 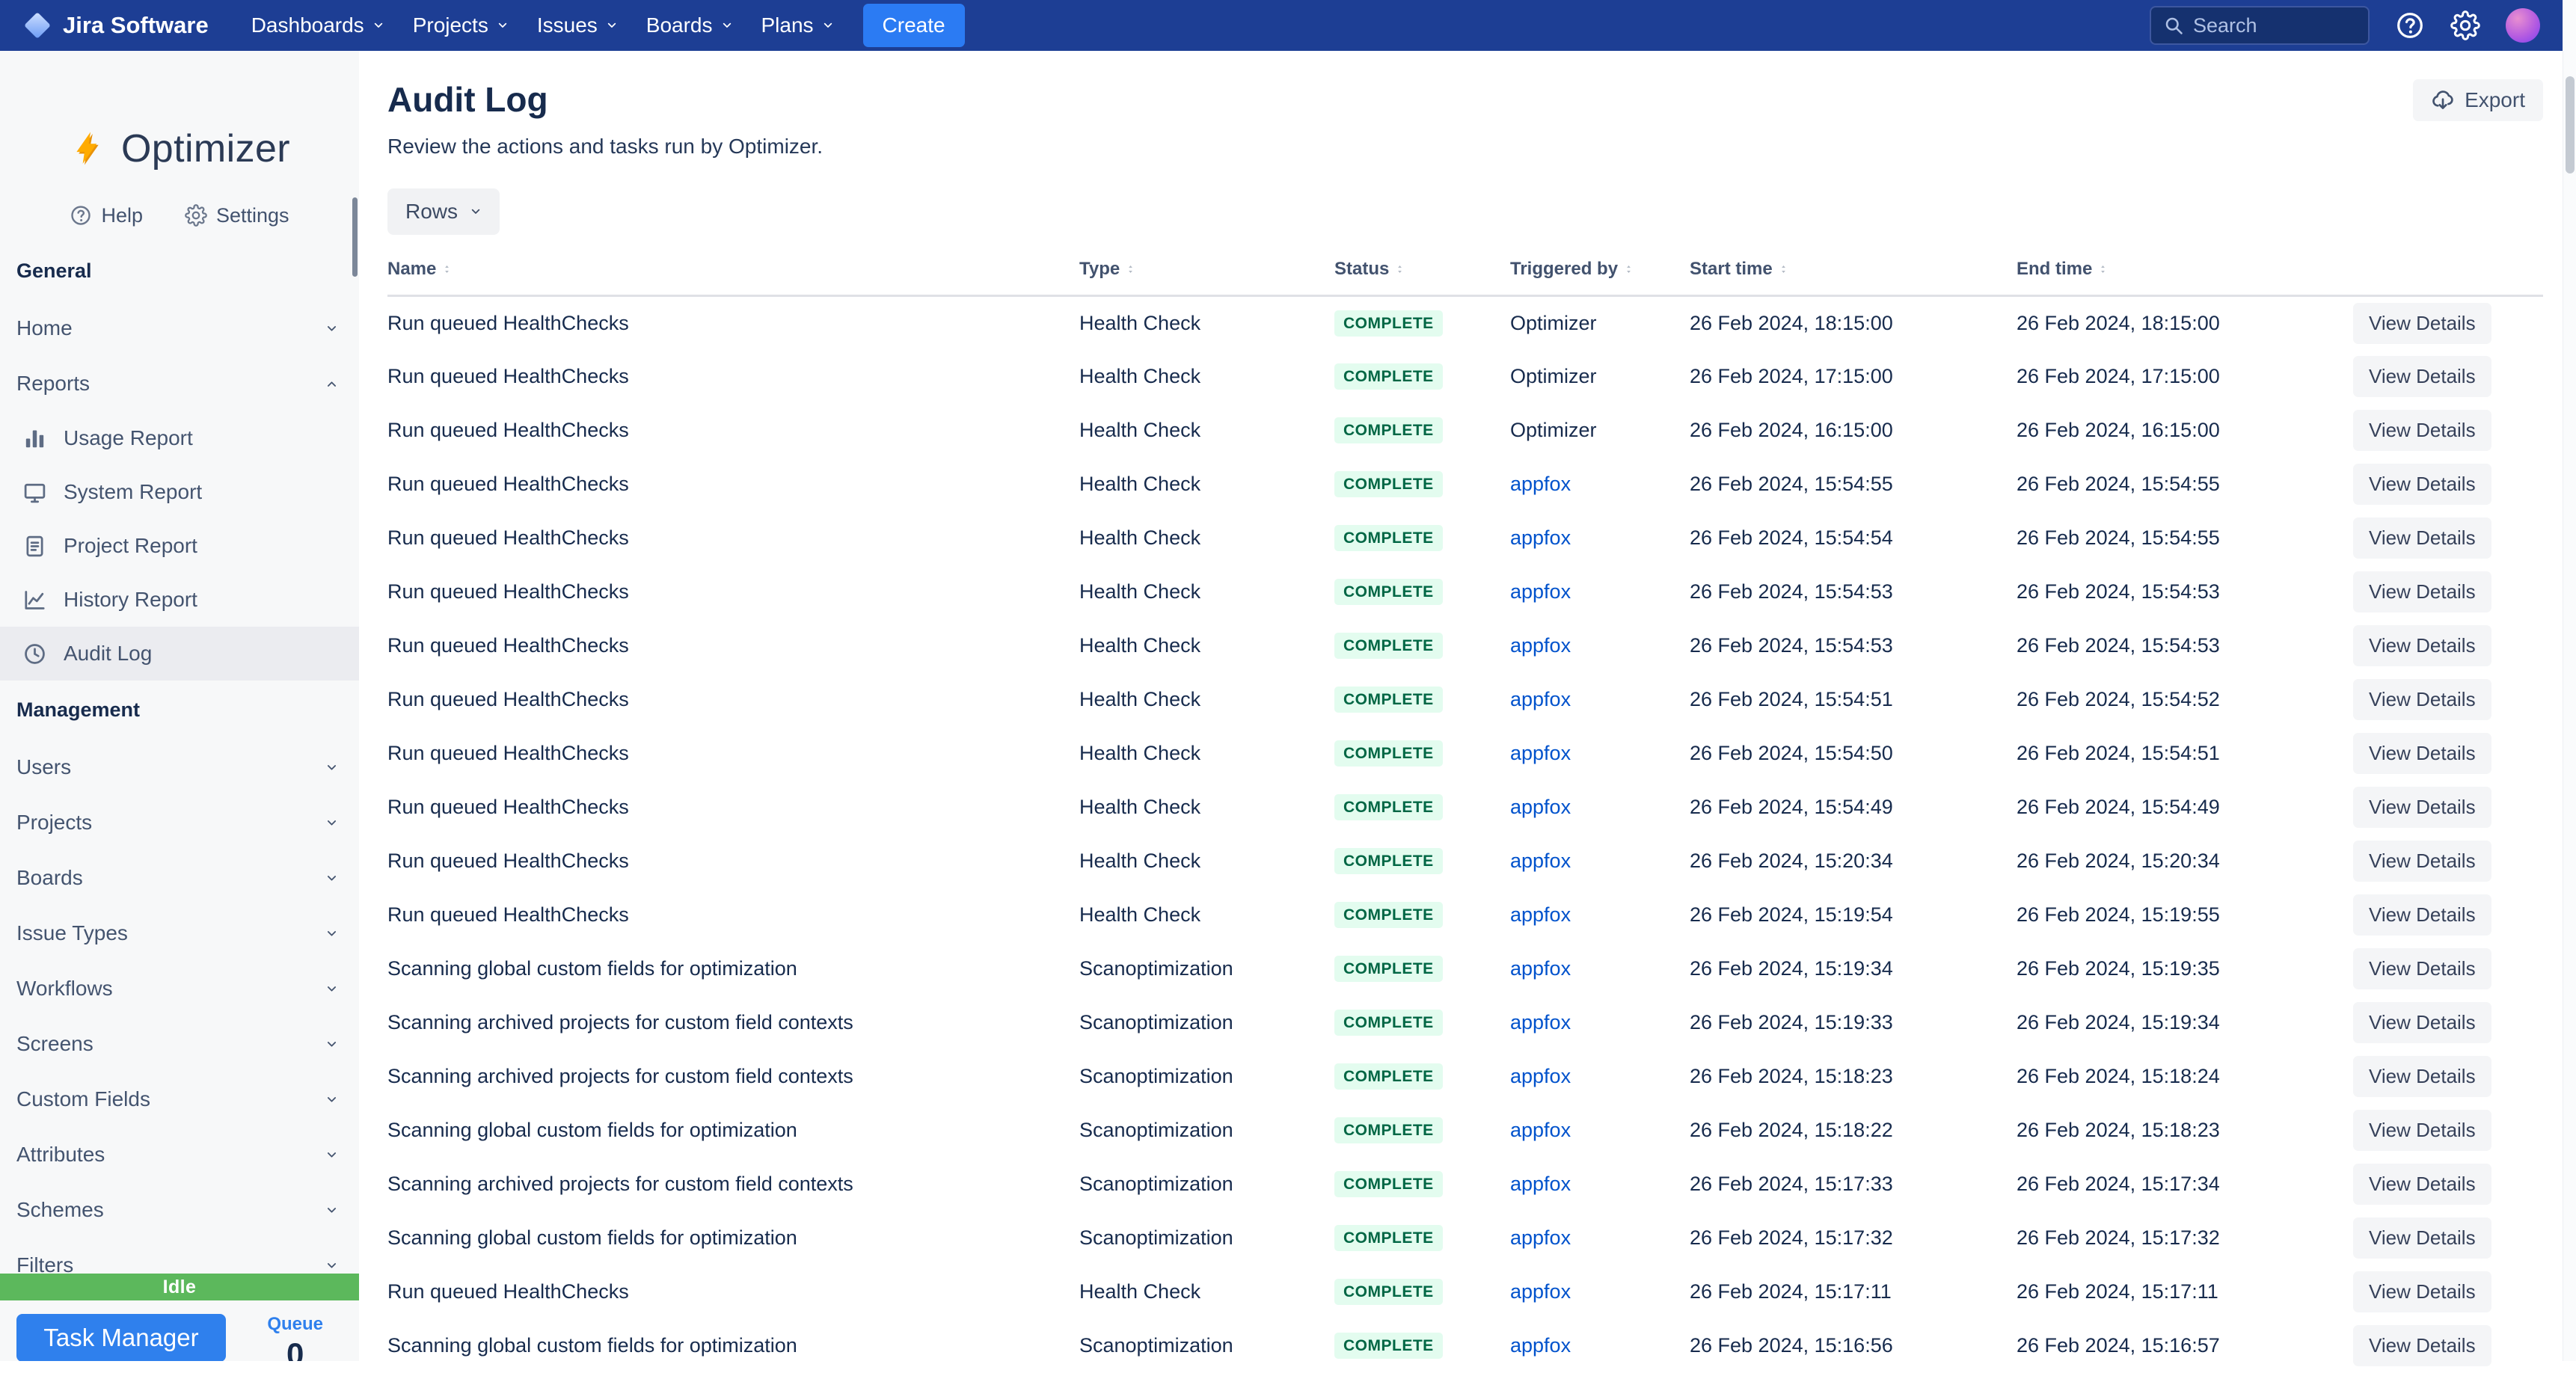 What do you see at coordinates (179, 438) in the screenshot?
I see `sidebar-item-usage-report: Usage Report` at bounding box center [179, 438].